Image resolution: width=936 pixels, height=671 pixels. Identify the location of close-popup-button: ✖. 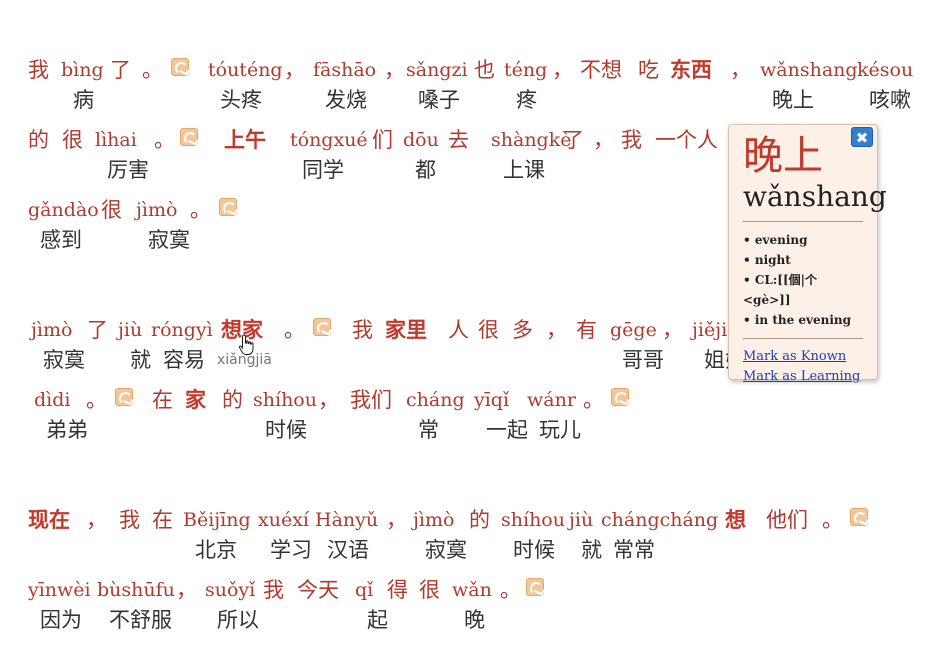
(862, 137).